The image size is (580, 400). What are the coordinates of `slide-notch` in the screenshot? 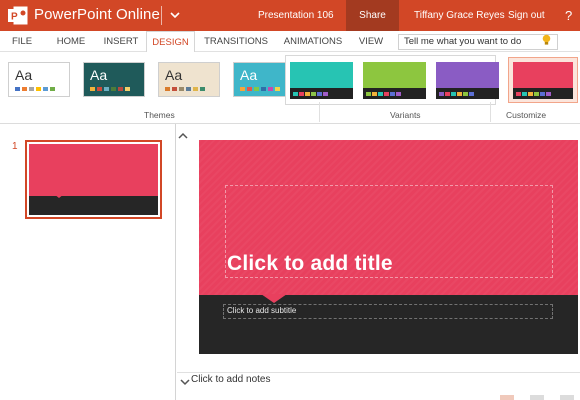 It's located at (274, 298).